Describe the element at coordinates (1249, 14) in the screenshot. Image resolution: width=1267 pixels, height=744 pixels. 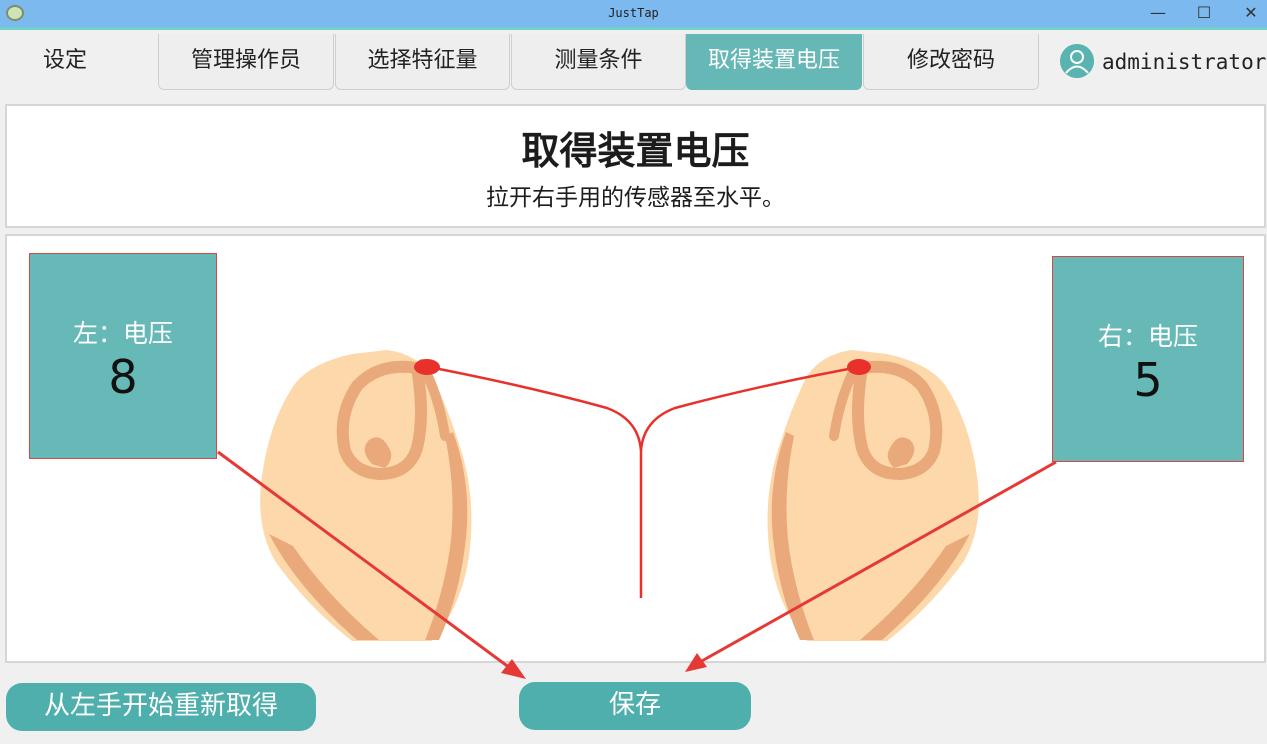
I see `close-button: ✕` at that location.